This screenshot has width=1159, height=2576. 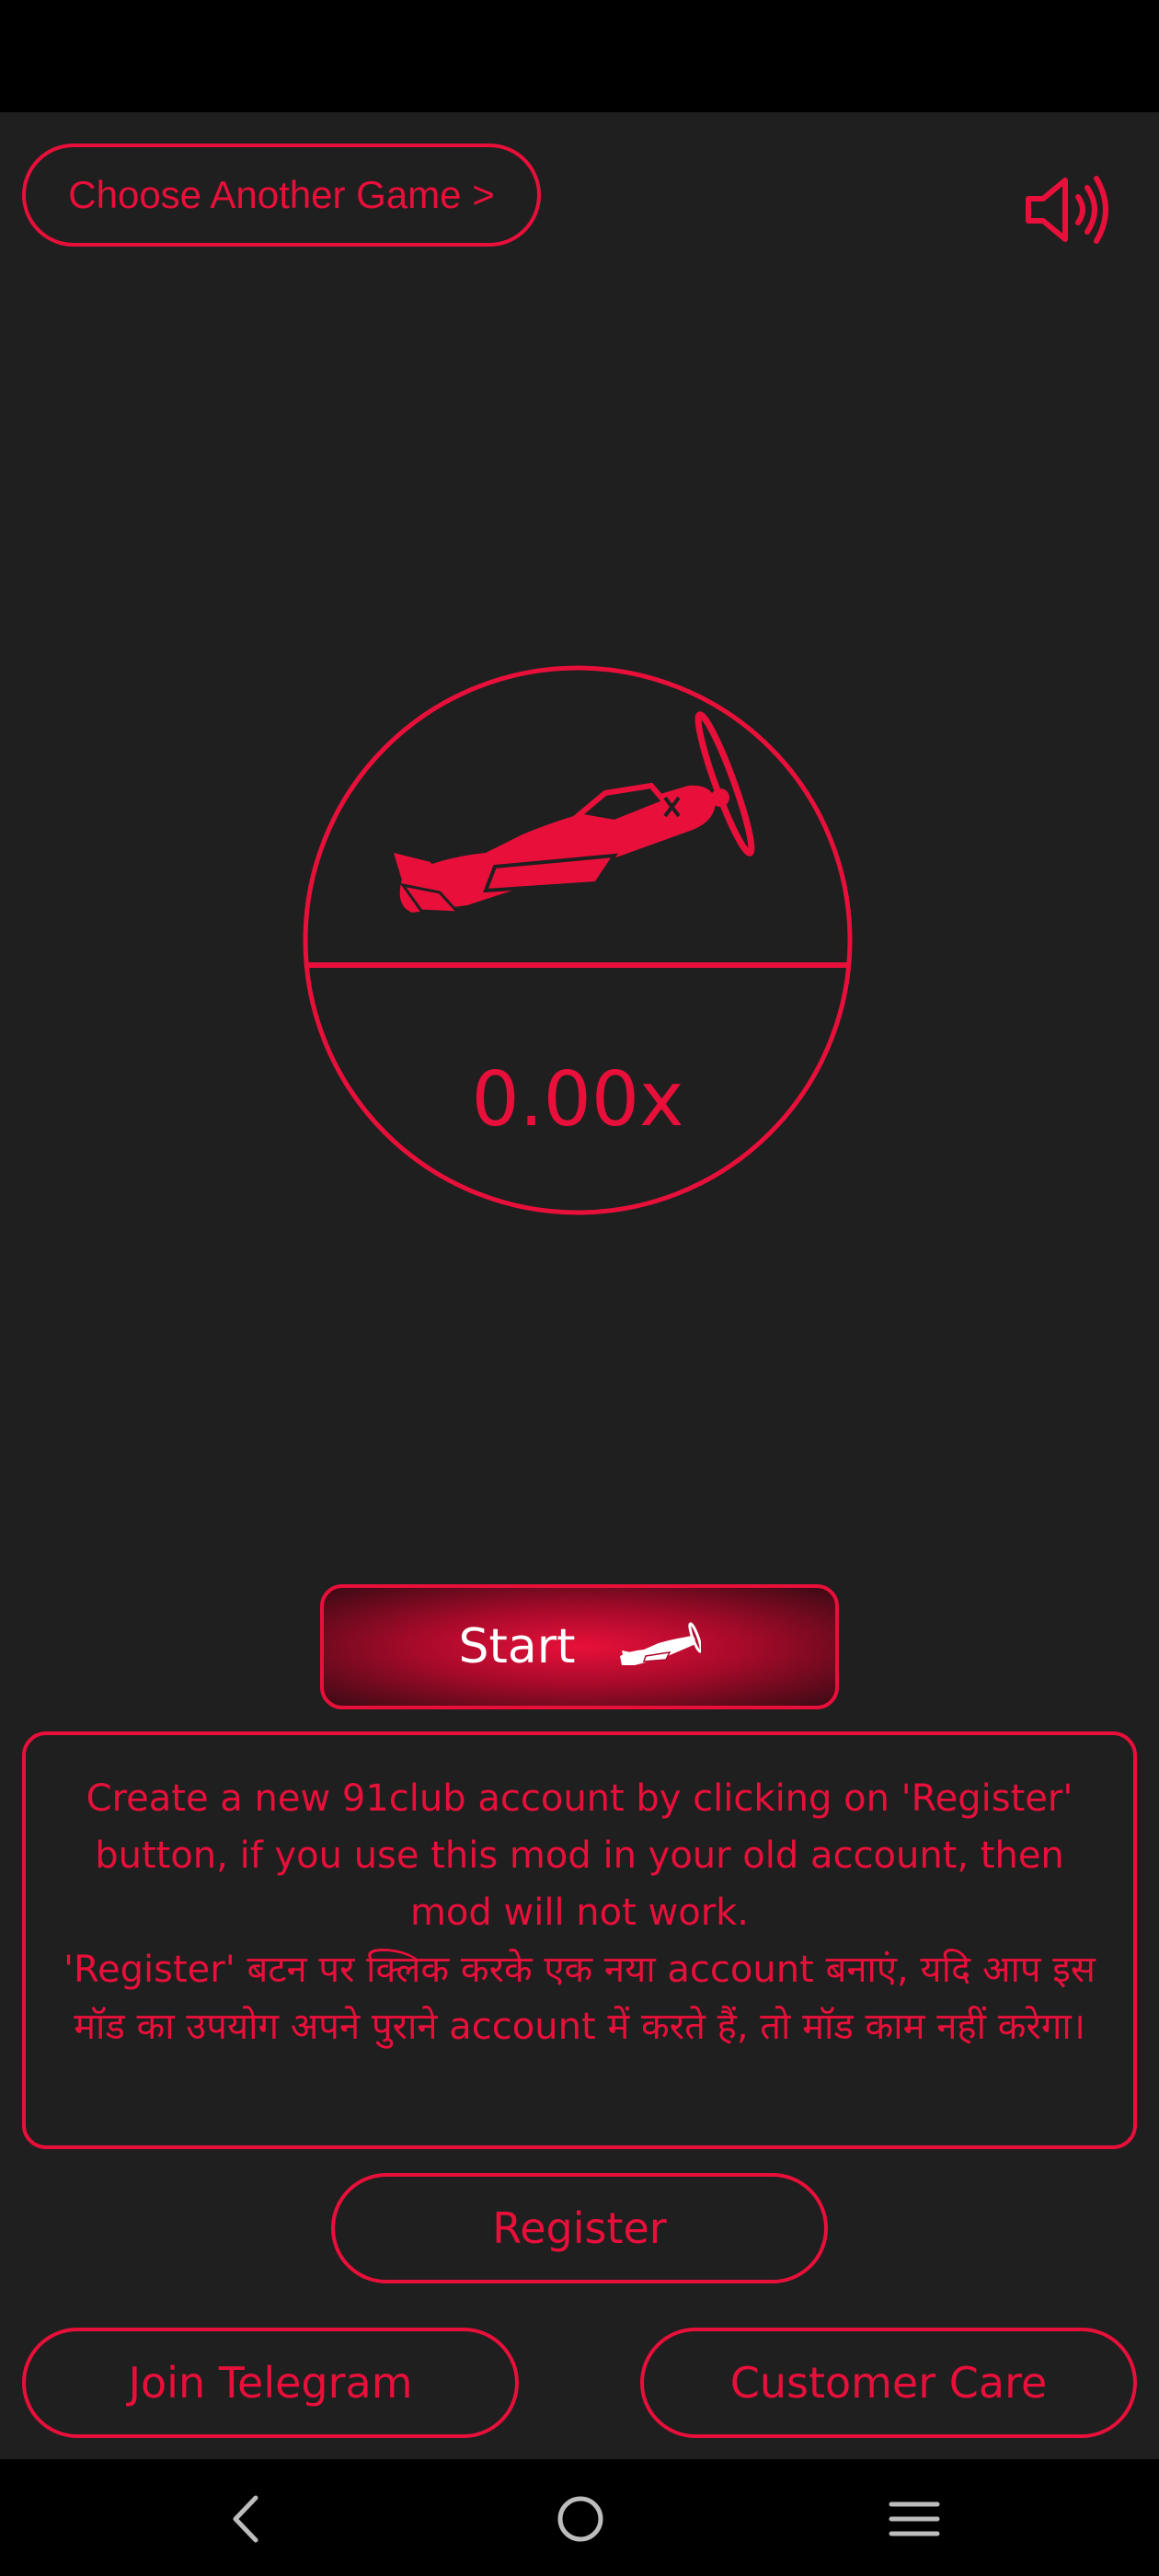 I want to click on choose-another-game-button: Choose Another Game >, so click(x=281, y=195).